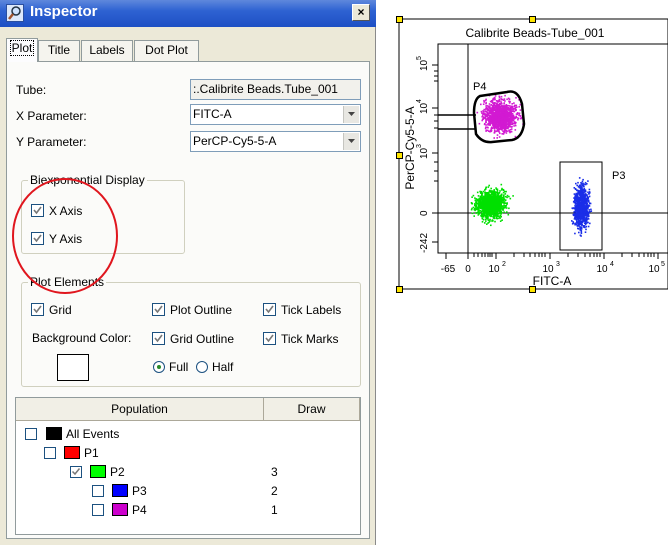  I want to click on plot-outline-label: Plot Outline, so click(201, 310).